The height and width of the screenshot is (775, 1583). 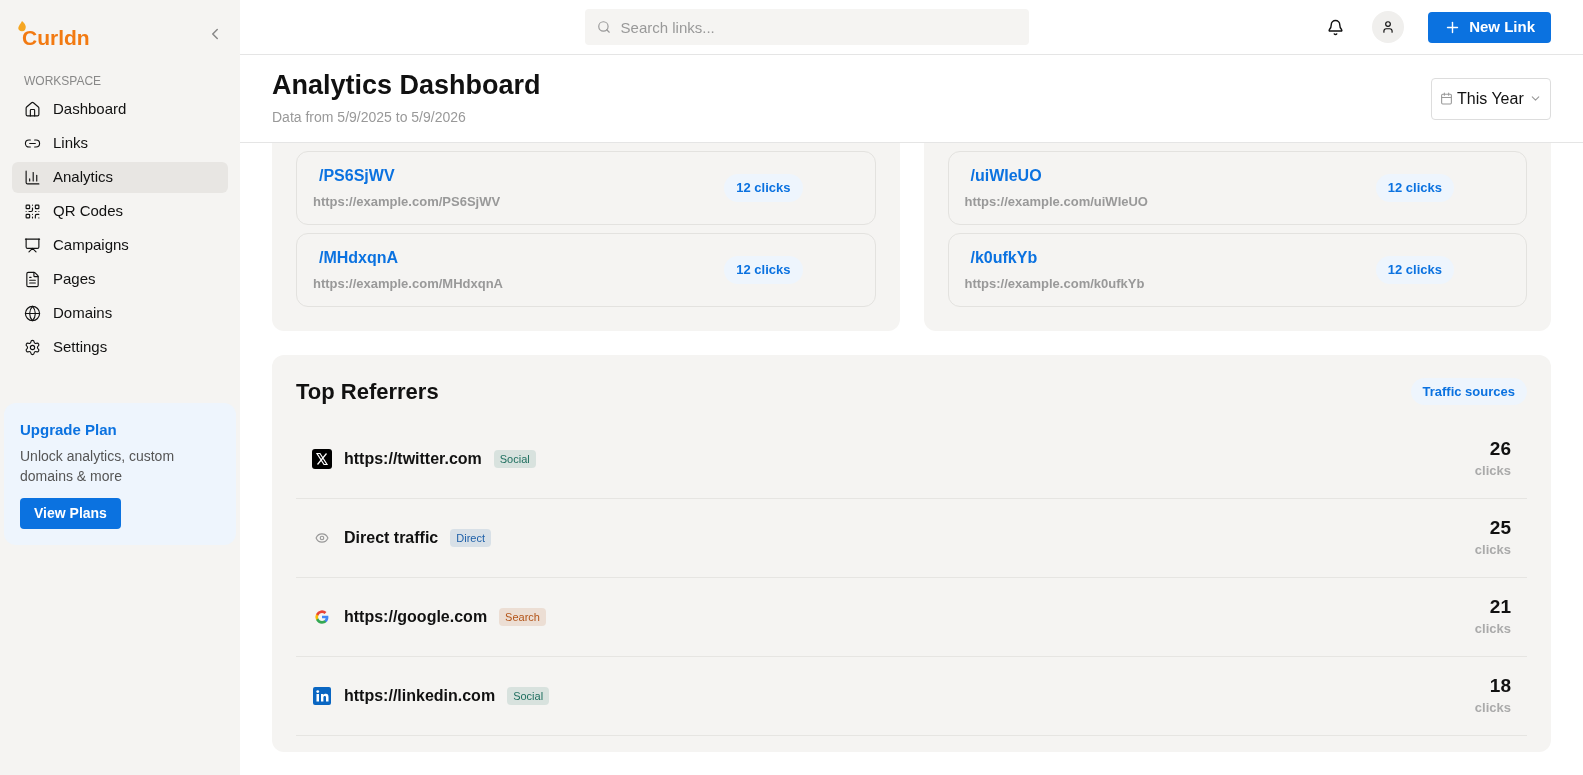 I want to click on upgrade-title: Upgrade Plan, so click(x=69, y=430).